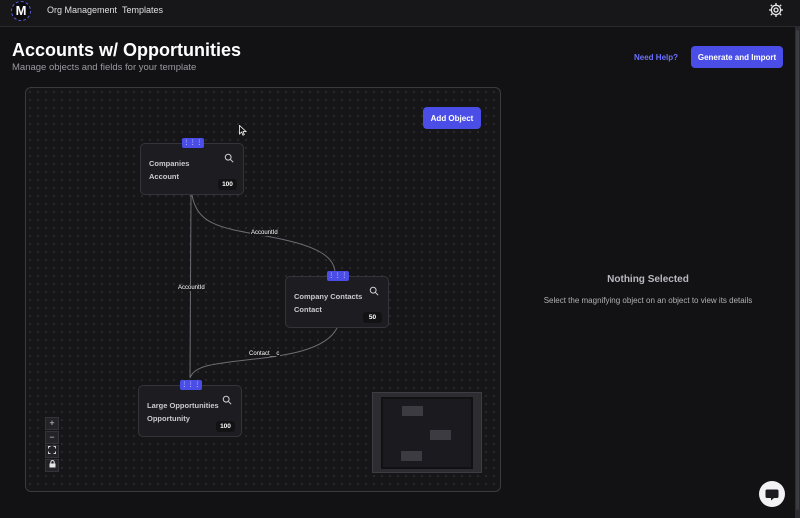 This screenshot has width=800, height=518. I want to click on object-node: ⋮⋮⋮ Company Contacts Contact 50, so click(337, 299).